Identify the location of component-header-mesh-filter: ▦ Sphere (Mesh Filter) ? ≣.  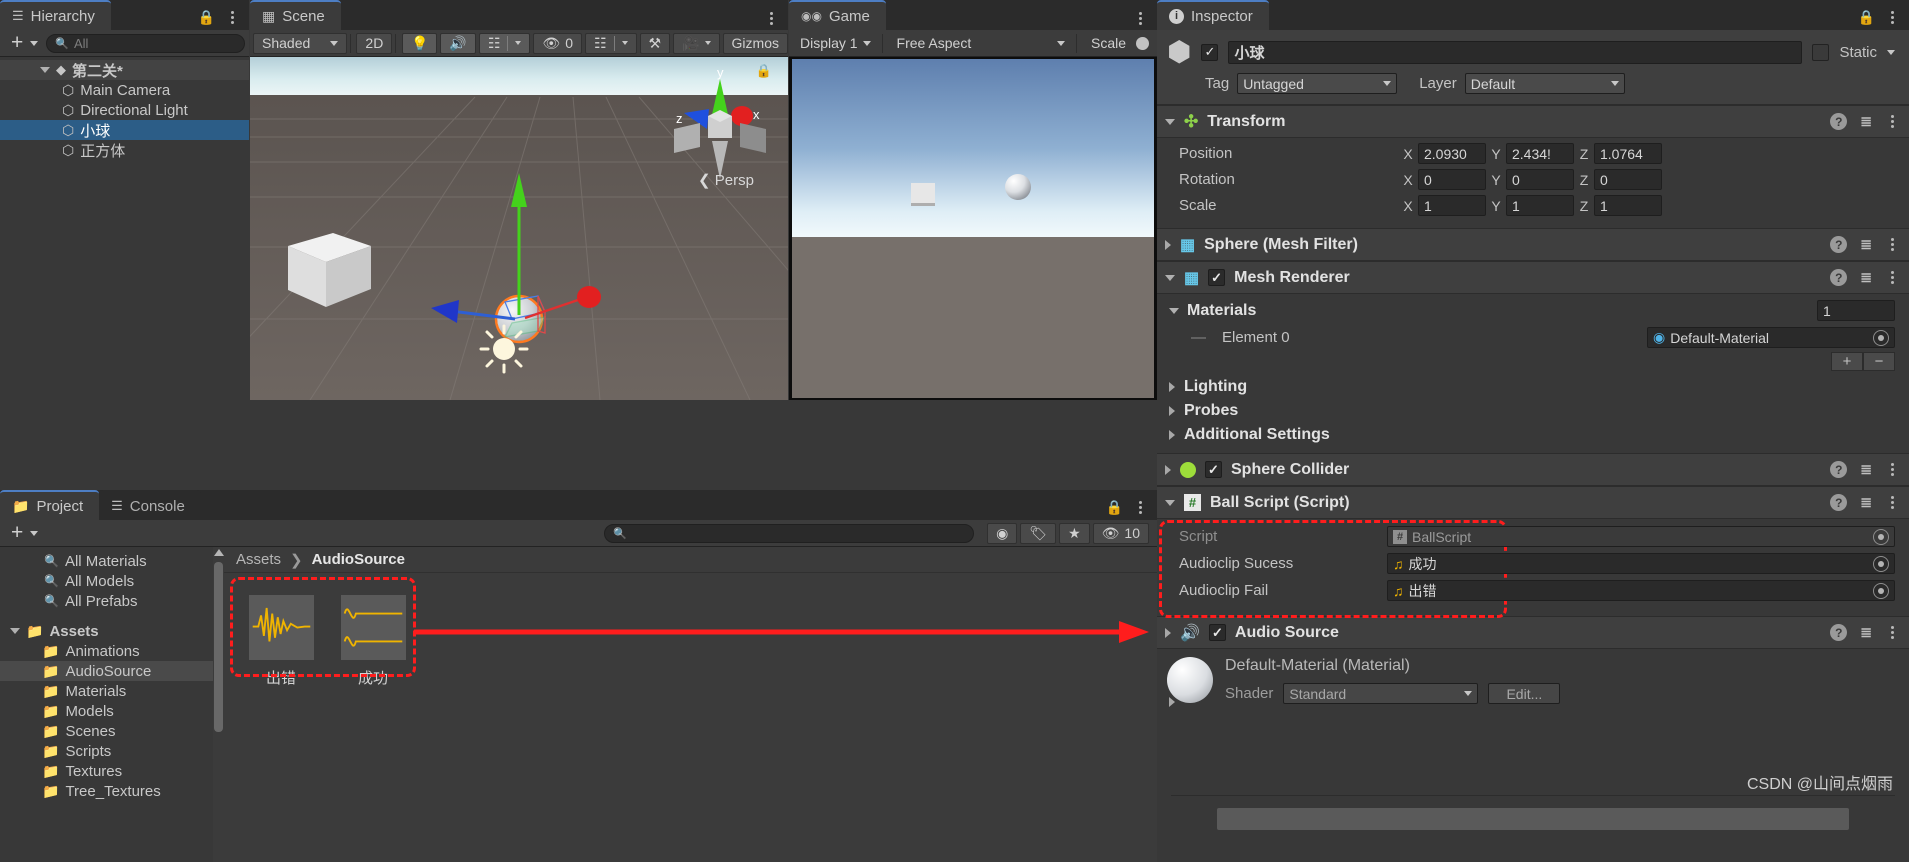
(1533, 244).